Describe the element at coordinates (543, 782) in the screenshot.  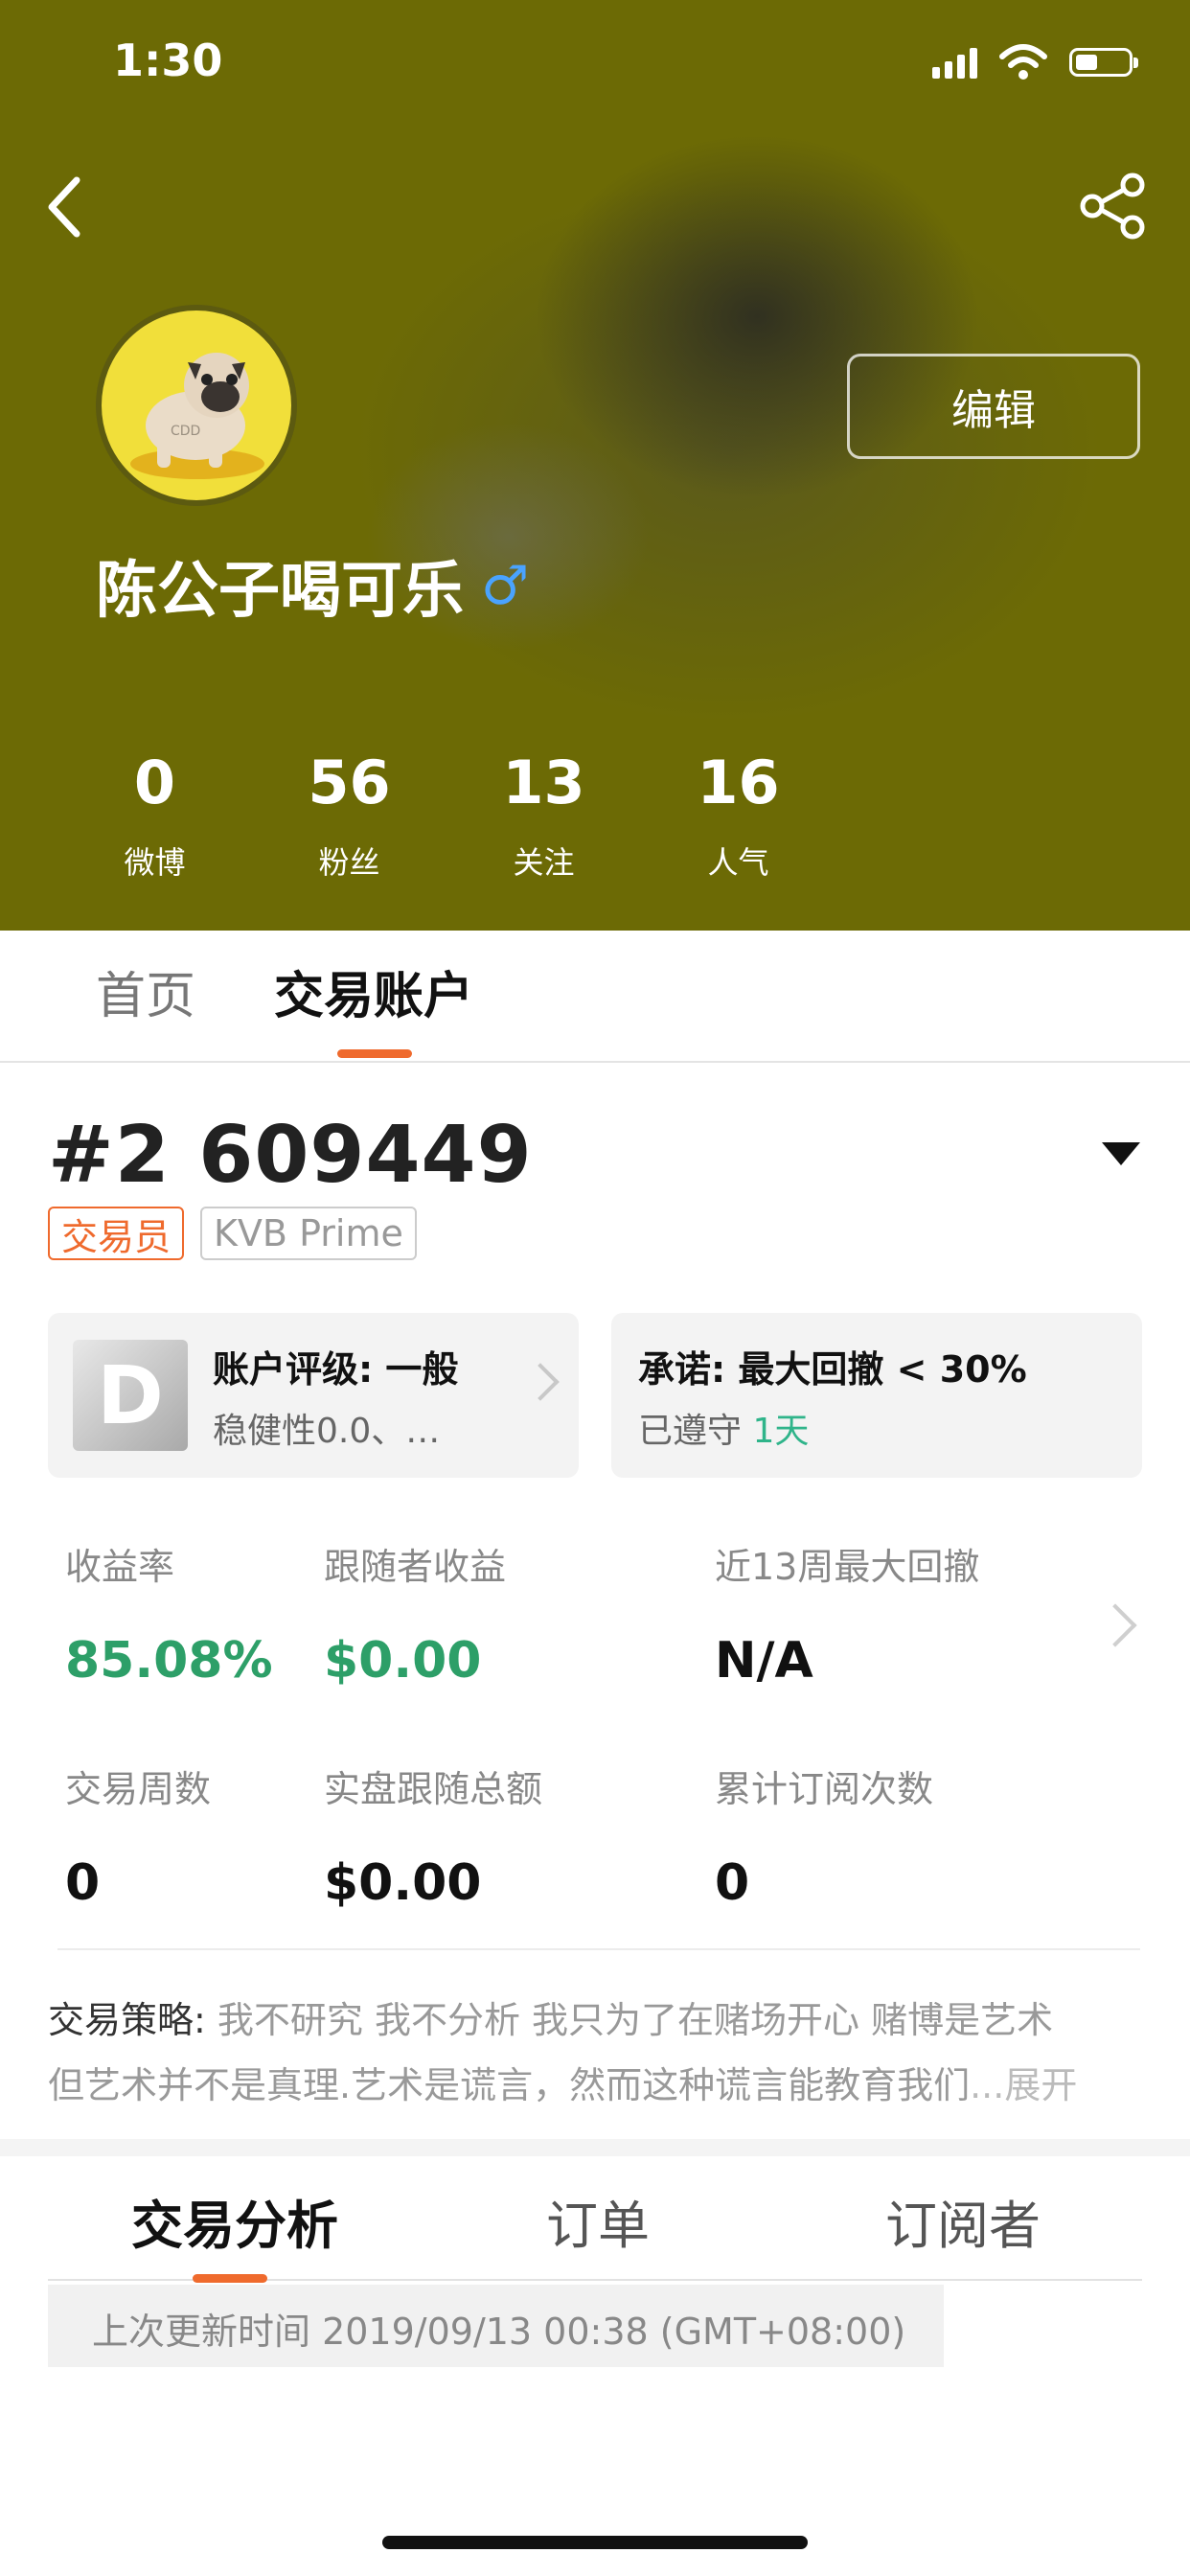
I see `stat-value: 13` at that location.